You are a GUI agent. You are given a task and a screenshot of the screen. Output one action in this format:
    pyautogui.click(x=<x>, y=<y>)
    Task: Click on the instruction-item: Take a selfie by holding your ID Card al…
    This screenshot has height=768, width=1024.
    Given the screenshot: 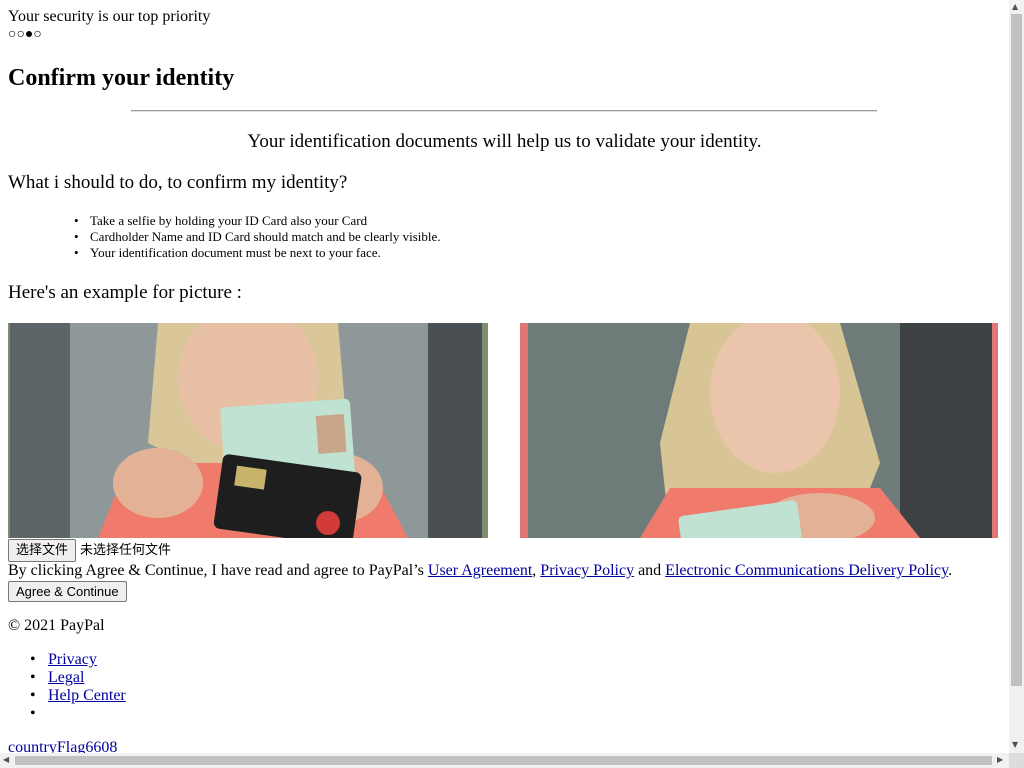 What is the action you would take?
    pyautogui.click(x=257, y=221)
    